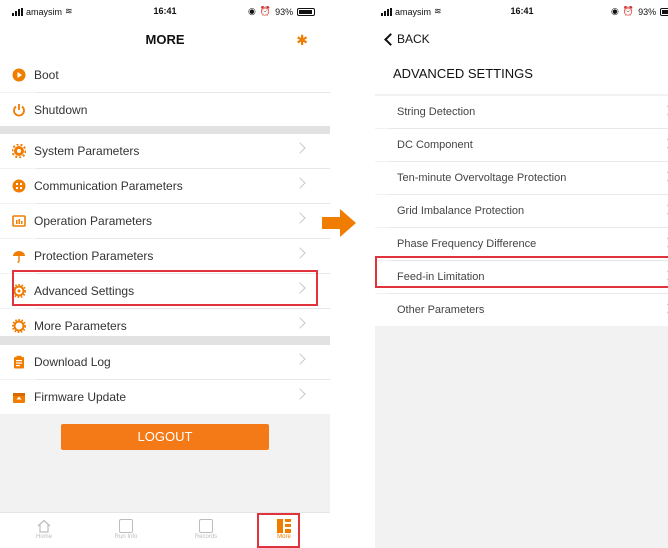 This screenshot has height=548, width=668. Describe the element at coordinates (61, 110) in the screenshot. I see `menu-item-label: Shutdown` at that location.